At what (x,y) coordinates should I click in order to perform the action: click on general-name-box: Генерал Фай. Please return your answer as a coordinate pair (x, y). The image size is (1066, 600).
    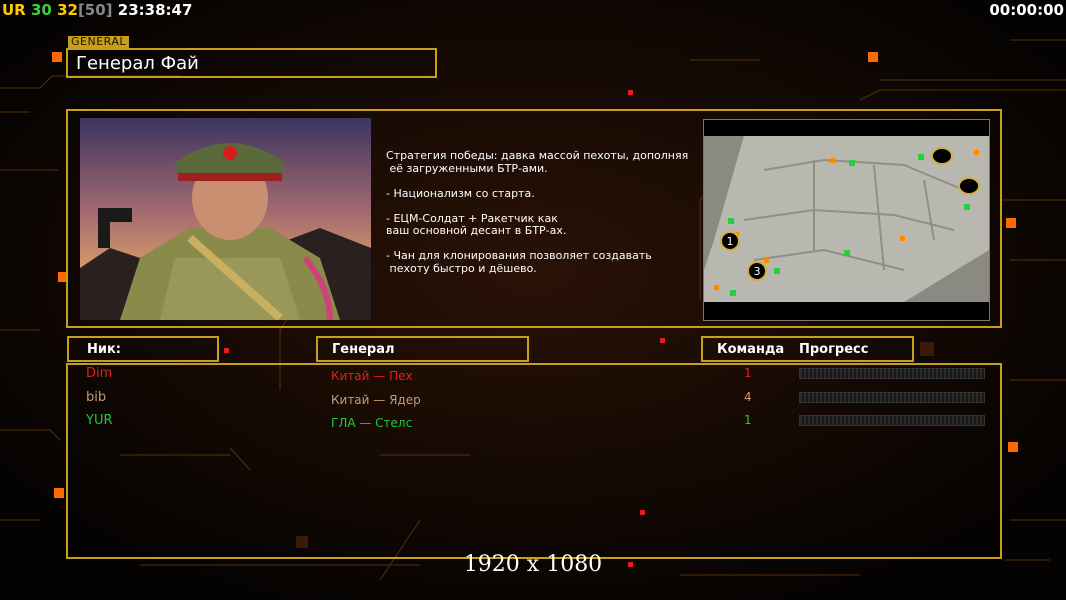
    Looking at the image, I should click on (251, 63).